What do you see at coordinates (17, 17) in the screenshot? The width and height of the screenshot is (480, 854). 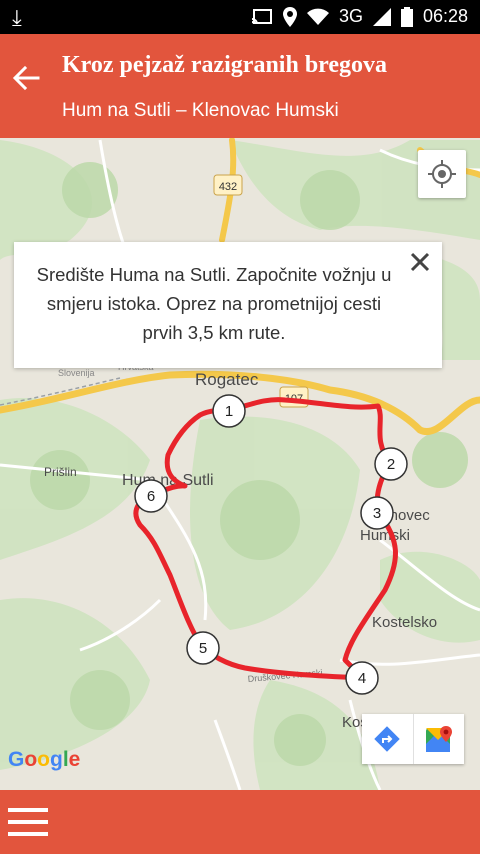 I see `download-icon: ⤓` at bounding box center [17, 17].